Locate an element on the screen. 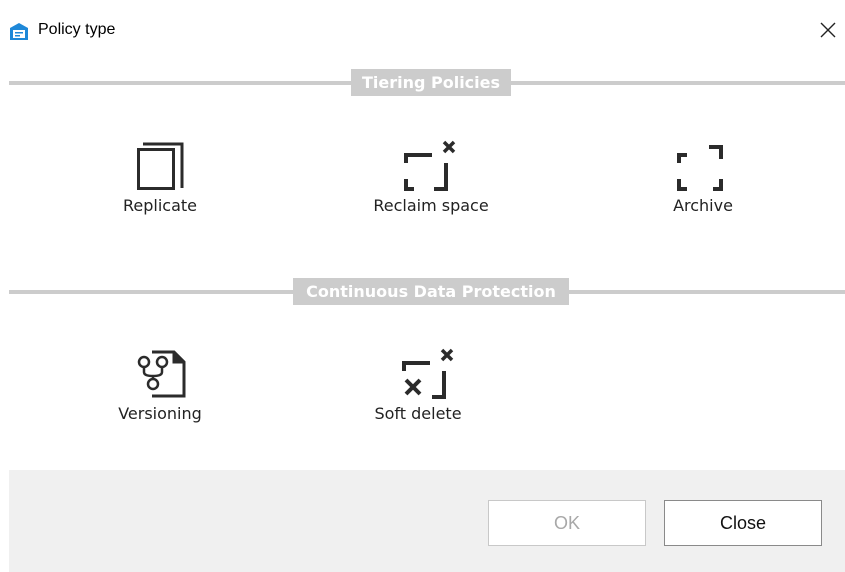  policy-option-replicate: Replicate is located at coordinates (160, 185).